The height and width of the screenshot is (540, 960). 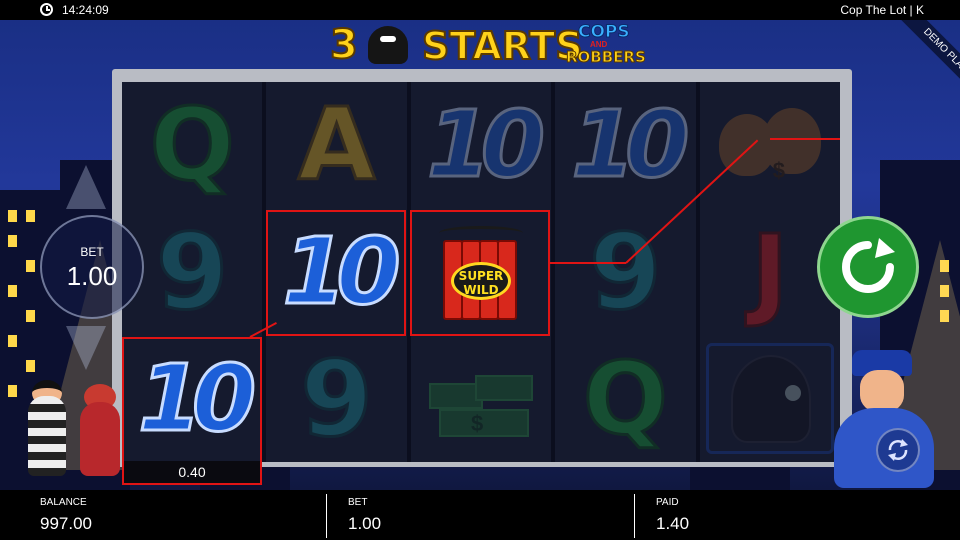 I want to click on title-number: 3, so click(x=344, y=45).